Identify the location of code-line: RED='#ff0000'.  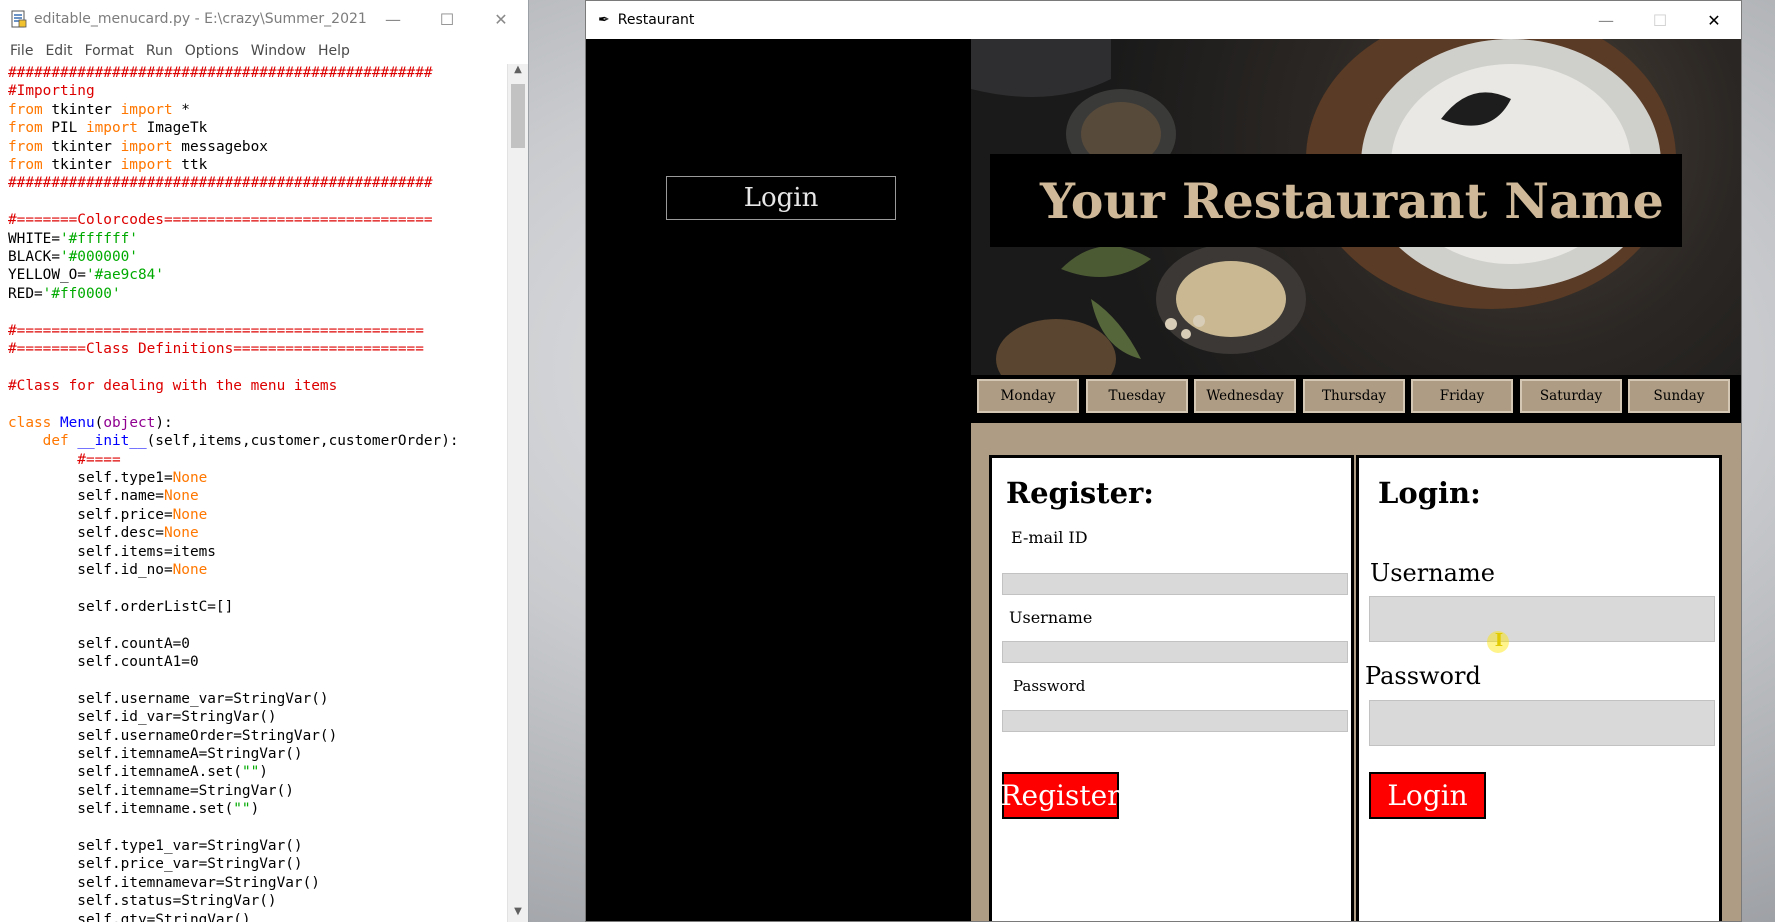
(64, 293).